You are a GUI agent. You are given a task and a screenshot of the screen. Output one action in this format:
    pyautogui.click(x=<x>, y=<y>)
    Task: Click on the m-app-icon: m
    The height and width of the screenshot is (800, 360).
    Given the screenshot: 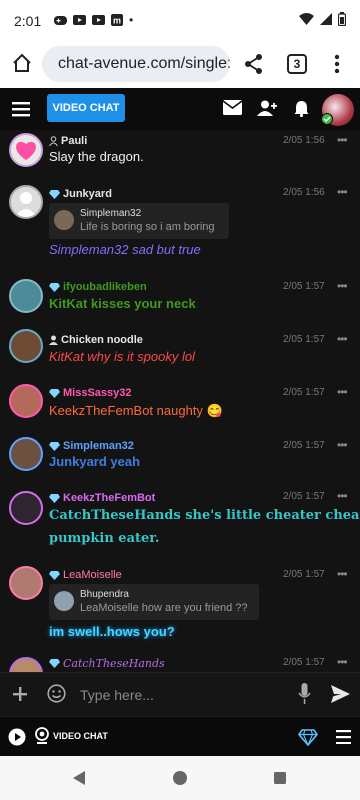 What is the action you would take?
    pyautogui.click(x=117, y=20)
    